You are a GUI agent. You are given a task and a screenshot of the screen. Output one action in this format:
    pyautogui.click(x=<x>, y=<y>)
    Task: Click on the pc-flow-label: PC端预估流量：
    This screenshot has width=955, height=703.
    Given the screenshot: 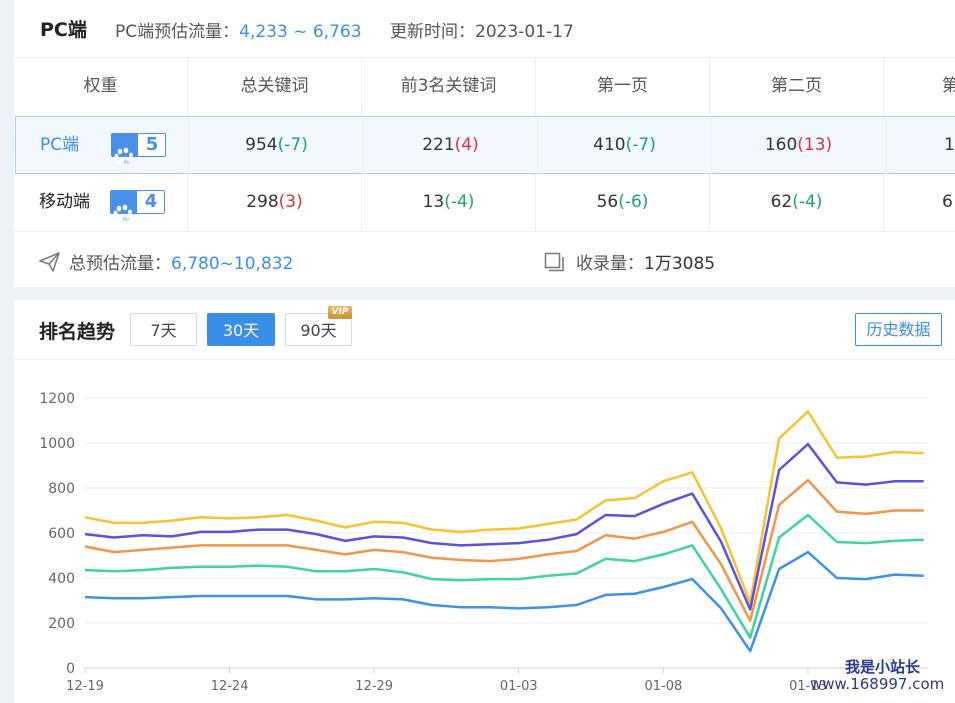 What is the action you would take?
    pyautogui.click(x=177, y=32)
    